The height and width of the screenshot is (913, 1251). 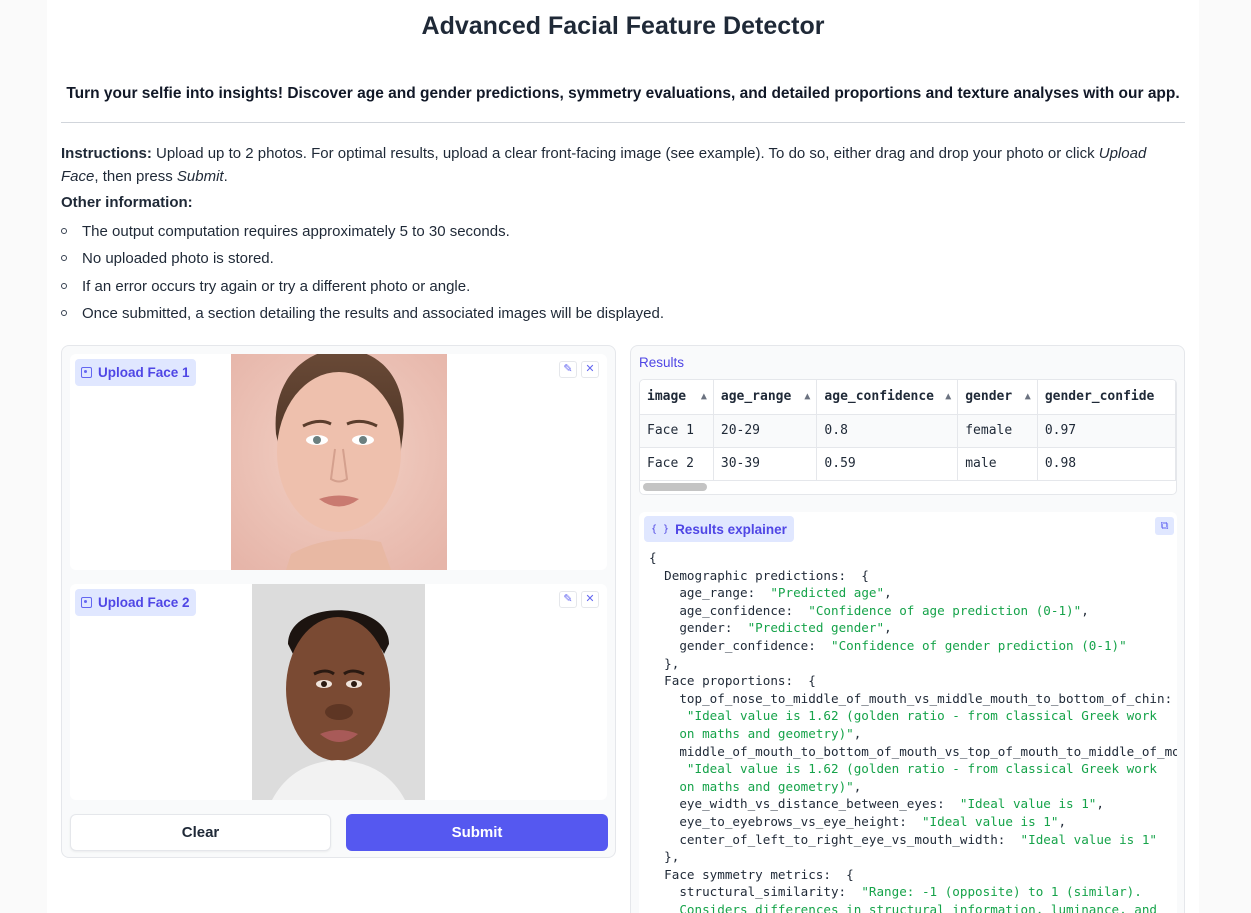 I want to click on table-cell: 0.8, so click(x=887, y=431).